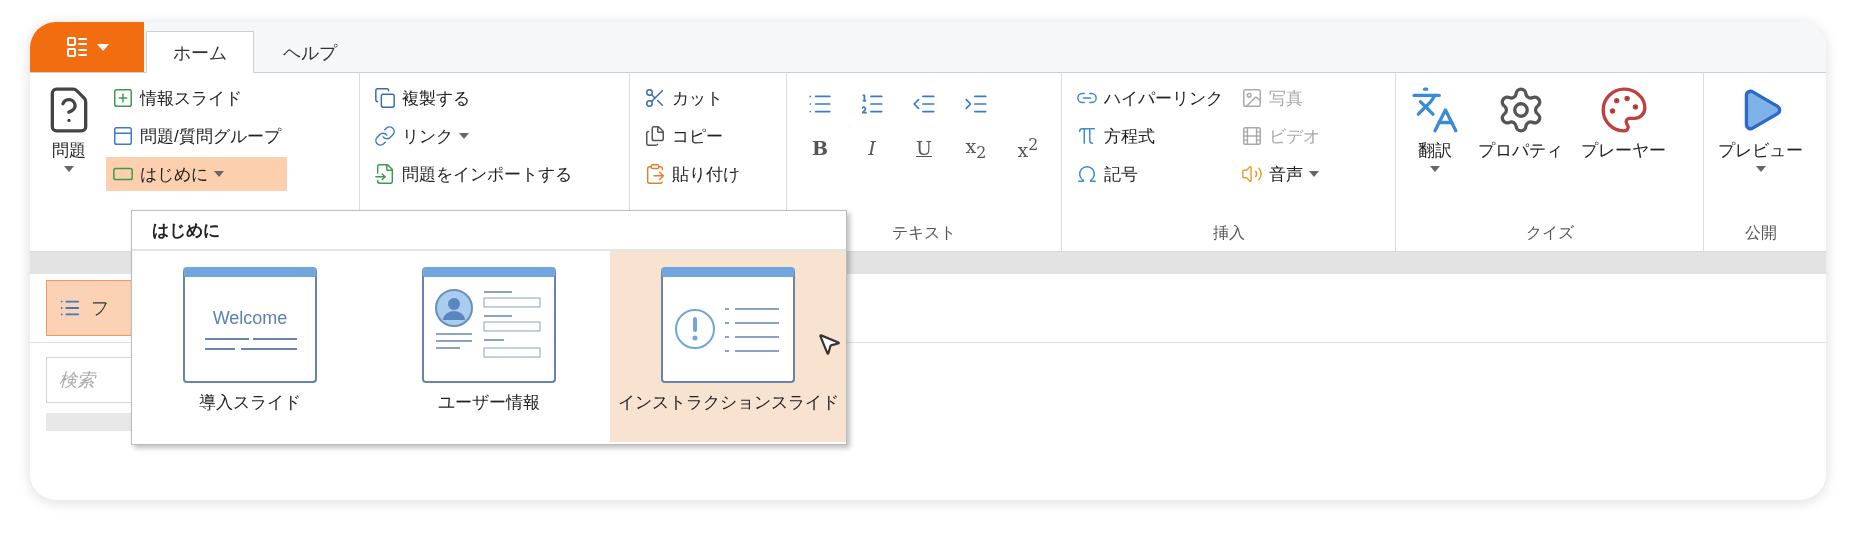 The image size is (1856, 540). What do you see at coordinates (1228, 233) in the screenshot?
I see `group-label: 挿入` at bounding box center [1228, 233].